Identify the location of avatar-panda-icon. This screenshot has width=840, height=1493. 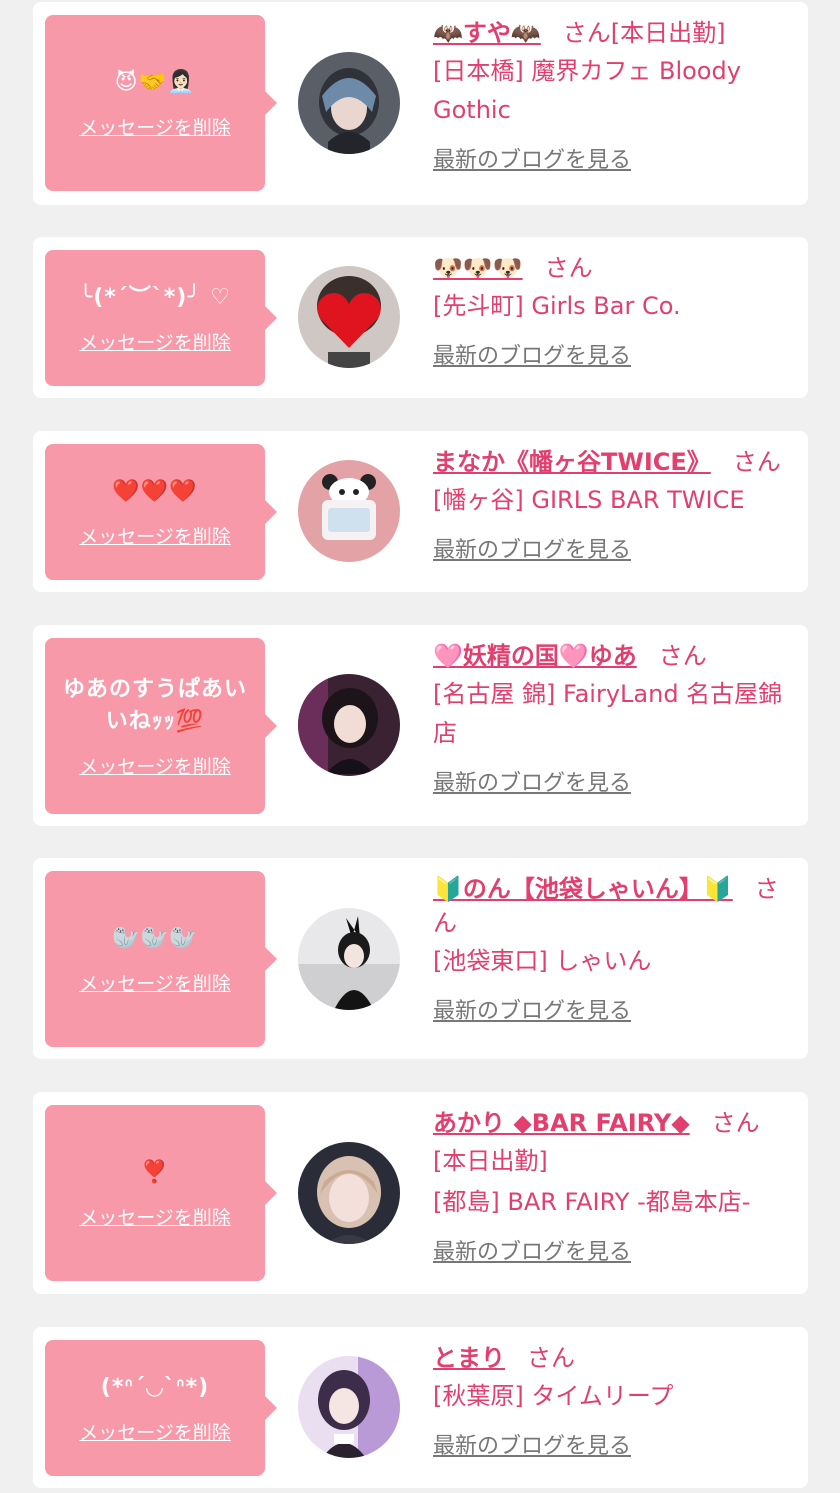
(349, 511).